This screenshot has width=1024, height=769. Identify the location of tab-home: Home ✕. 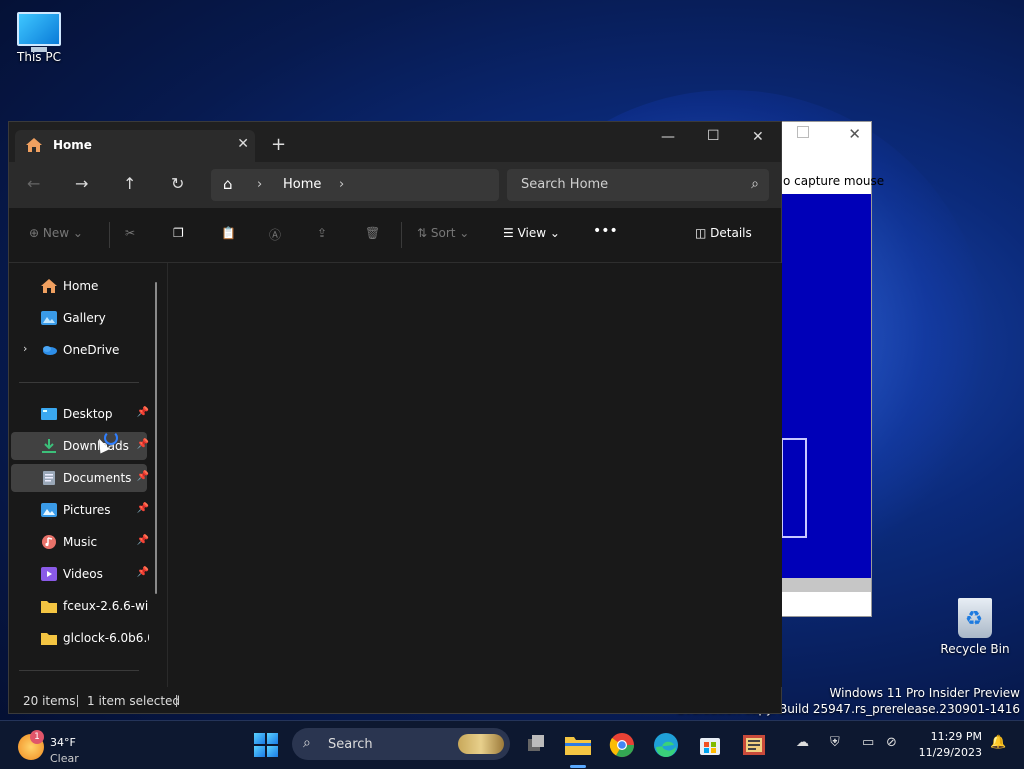
(135, 146).